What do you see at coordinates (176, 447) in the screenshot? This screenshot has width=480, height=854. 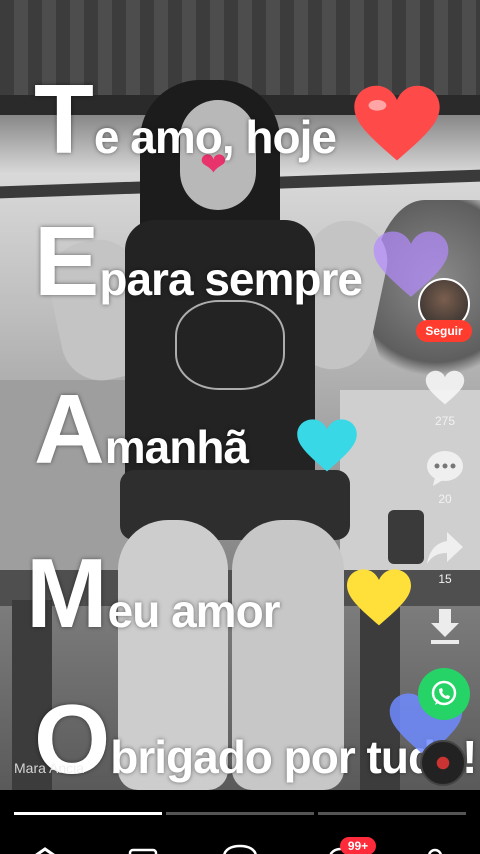 I see `overlay-text: manhã` at bounding box center [176, 447].